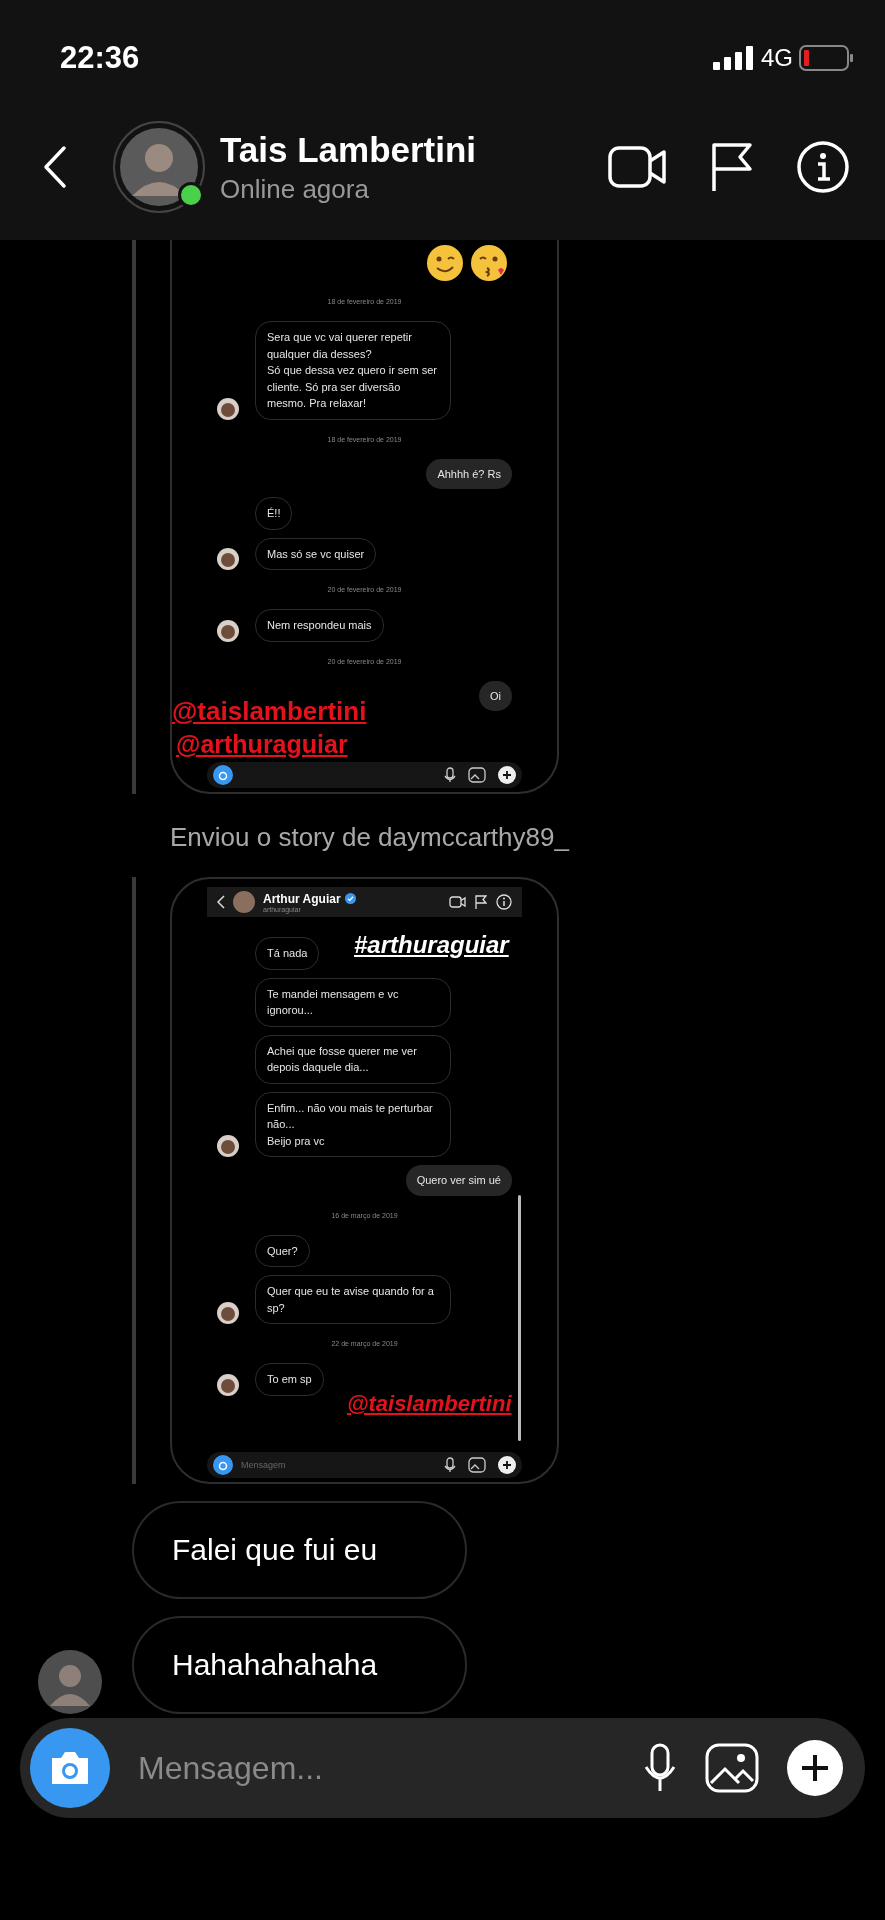 This screenshot has width=885, height=1920. What do you see at coordinates (299, 1665) in the screenshot?
I see `received-bubble: Hahahahahaha` at bounding box center [299, 1665].